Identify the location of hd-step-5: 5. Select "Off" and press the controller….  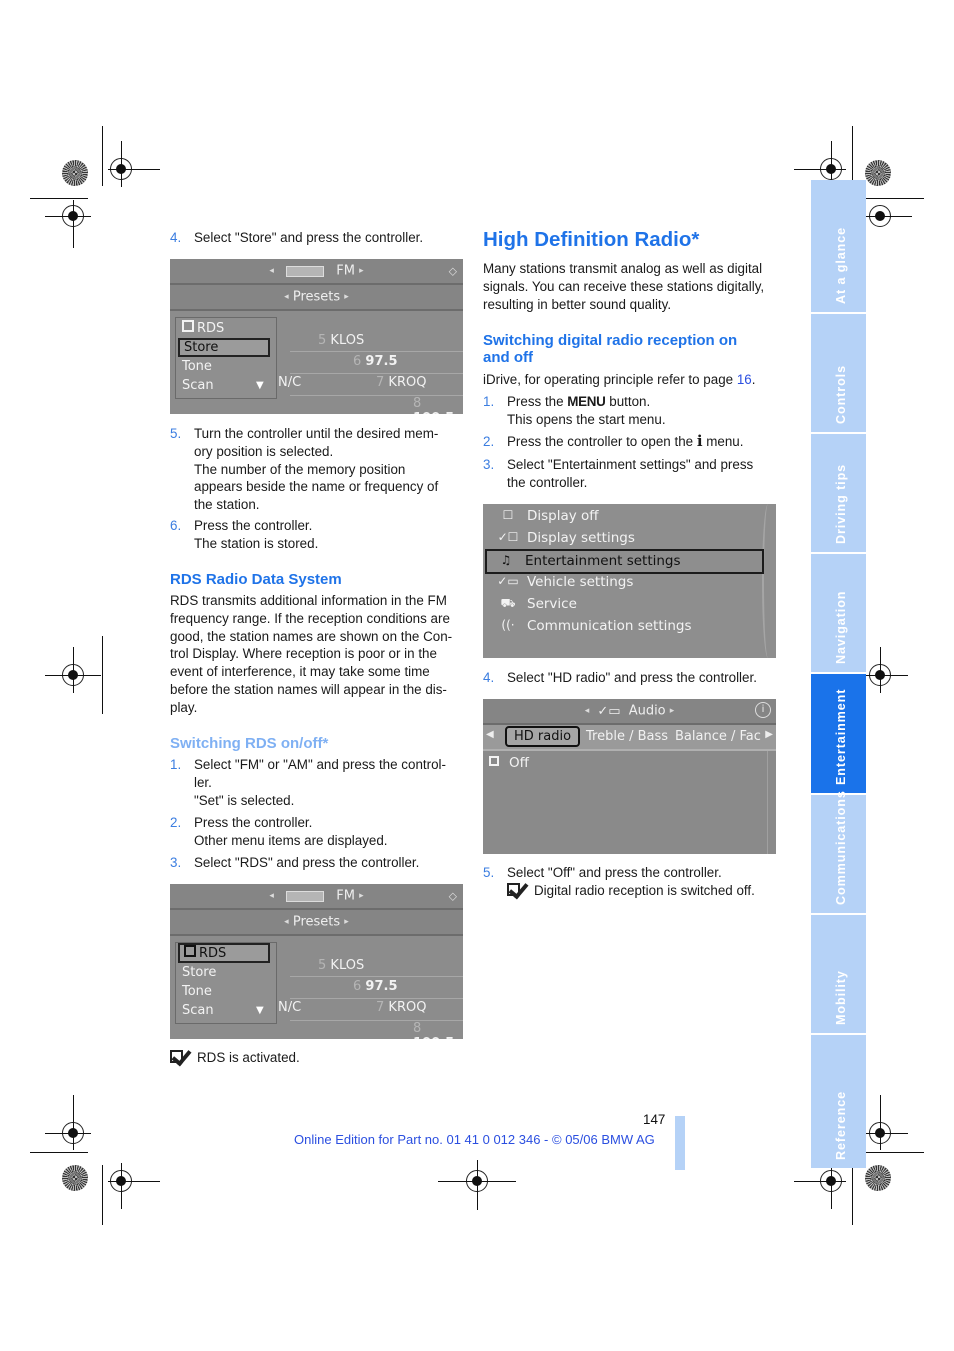
(619, 881).